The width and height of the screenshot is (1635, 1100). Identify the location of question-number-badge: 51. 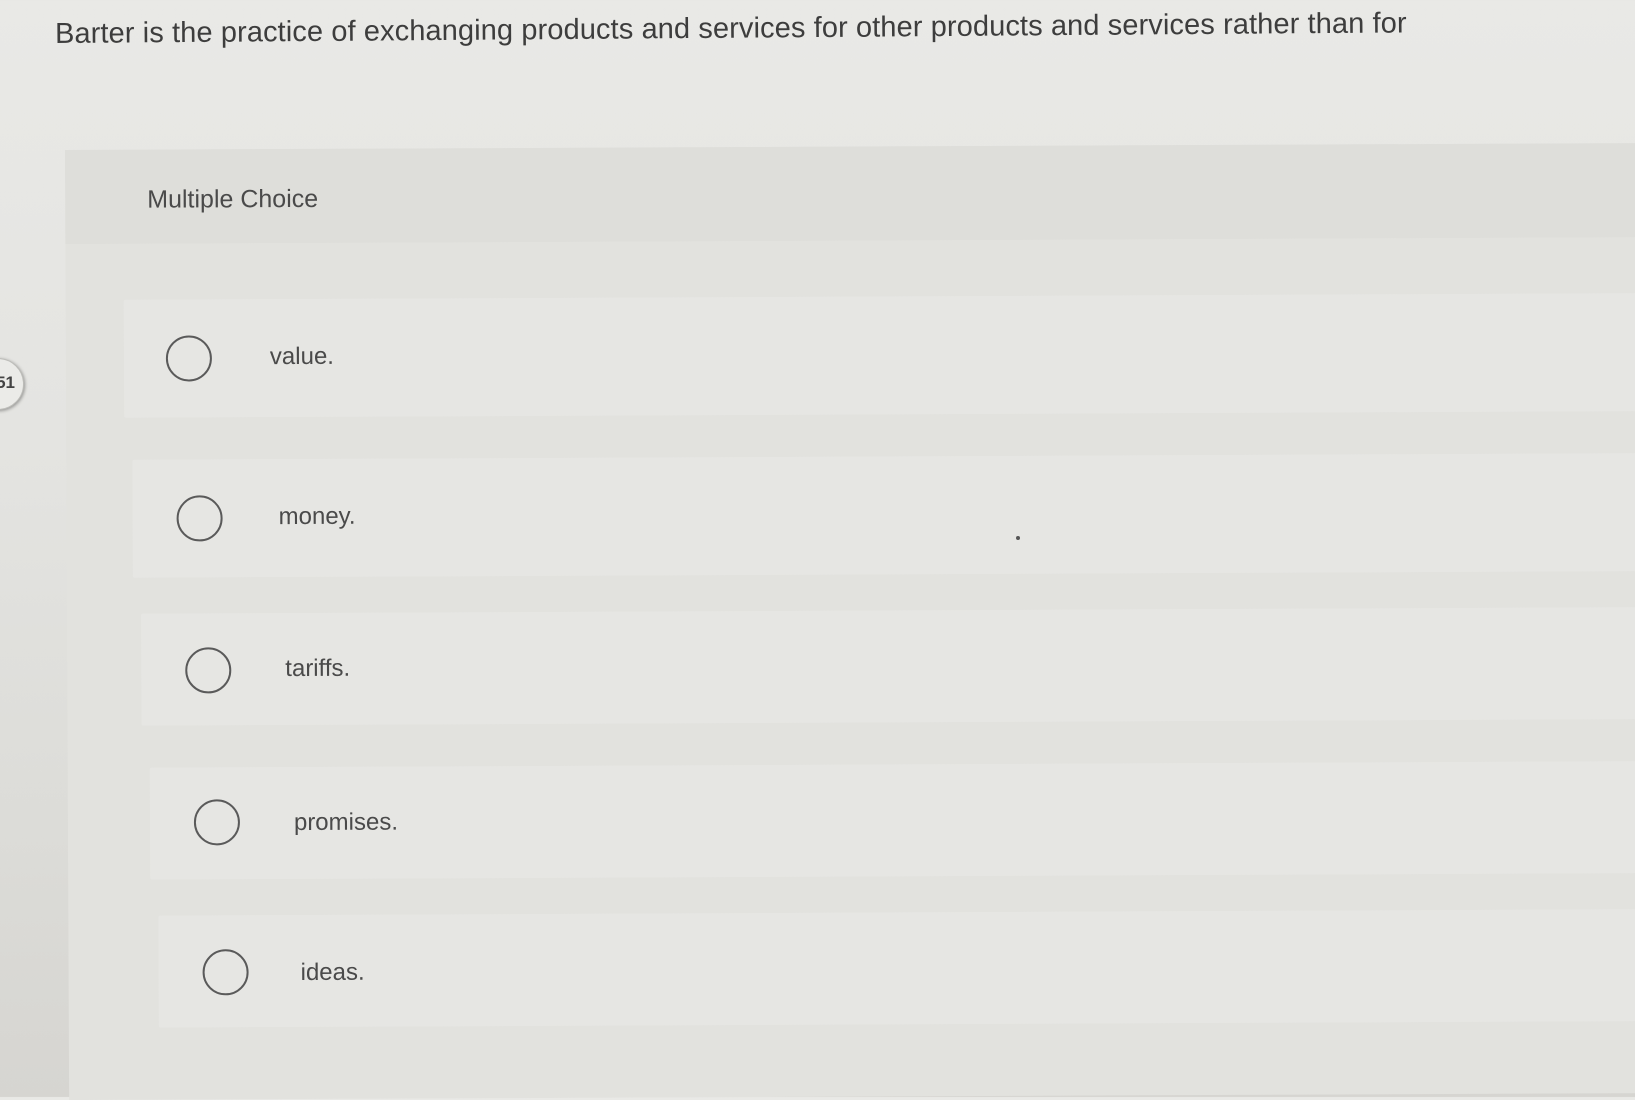
(12, 384).